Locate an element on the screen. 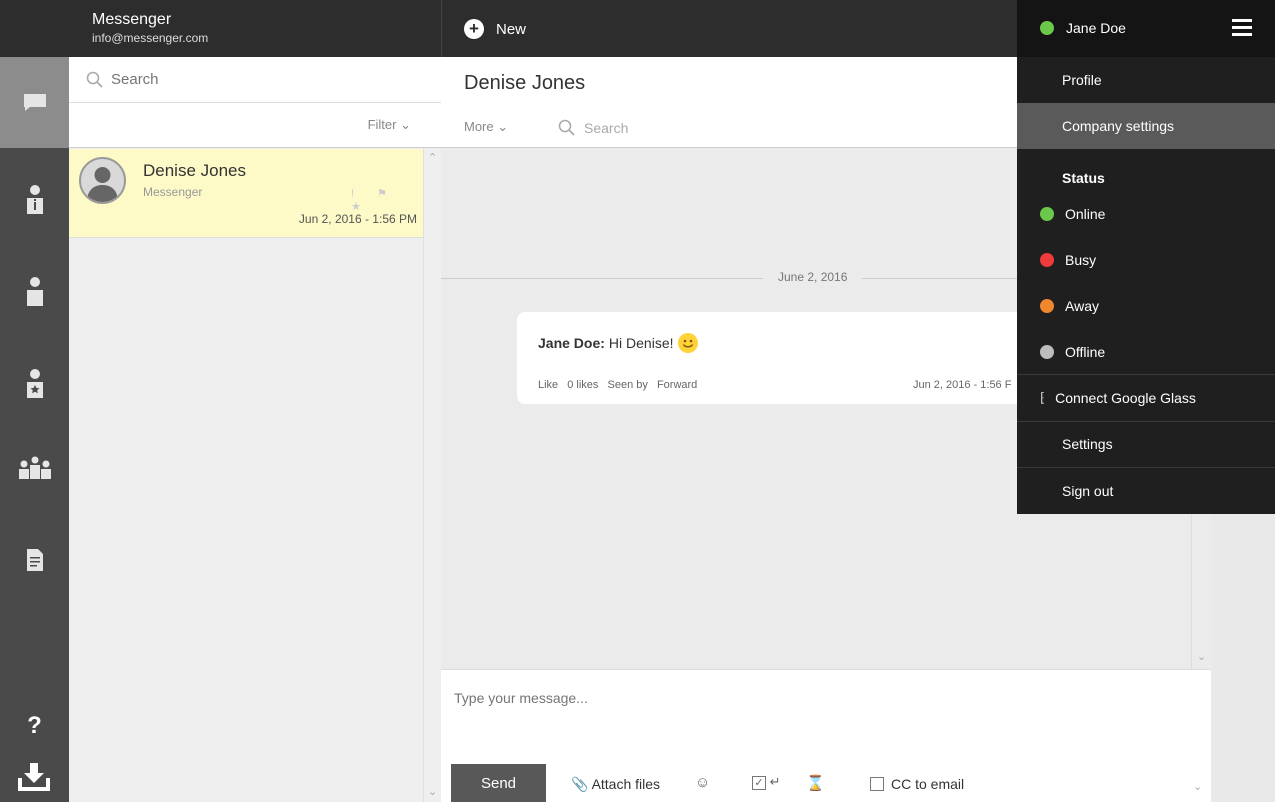 The height and width of the screenshot is (802, 1275). busy-dot-icon is located at coordinates (1047, 260).